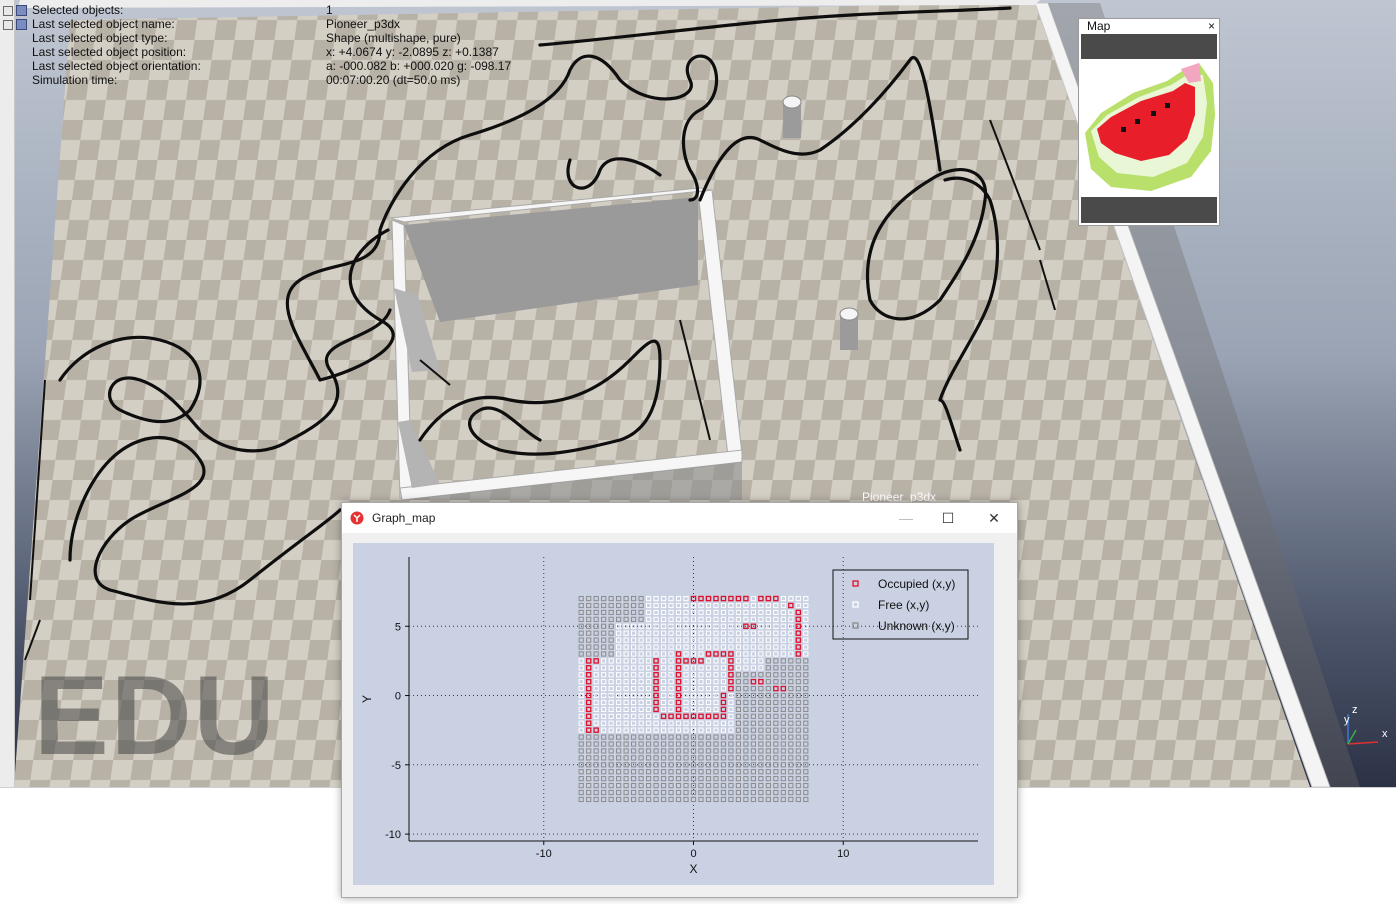  I want to click on map-close-button: ×, so click(1211, 26).